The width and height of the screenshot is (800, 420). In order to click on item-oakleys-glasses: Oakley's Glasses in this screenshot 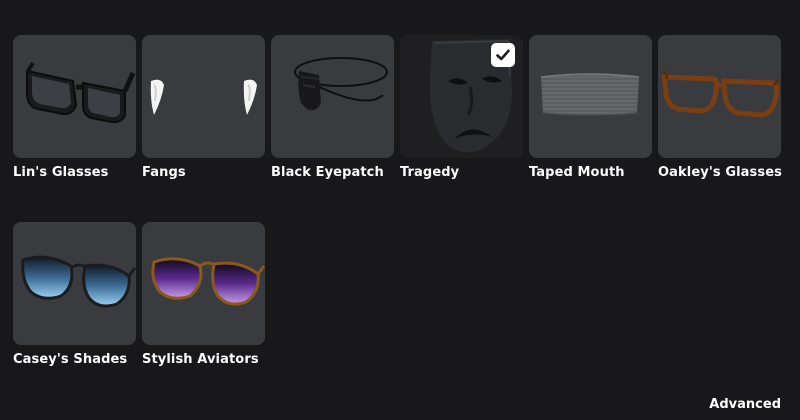, I will do `click(720, 107)`.